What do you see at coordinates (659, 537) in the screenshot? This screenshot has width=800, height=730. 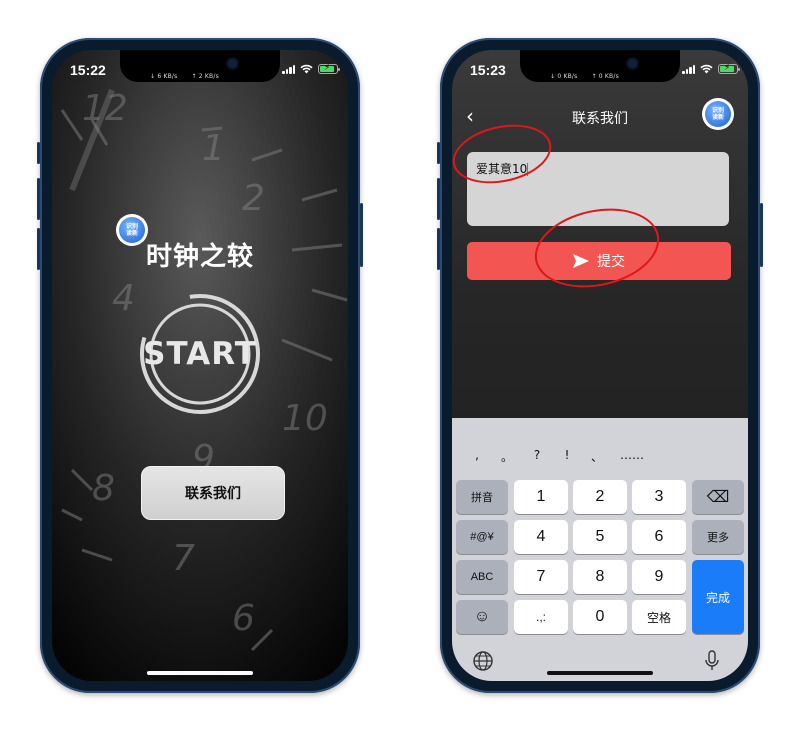 I see `key-6: 6` at bounding box center [659, 537].